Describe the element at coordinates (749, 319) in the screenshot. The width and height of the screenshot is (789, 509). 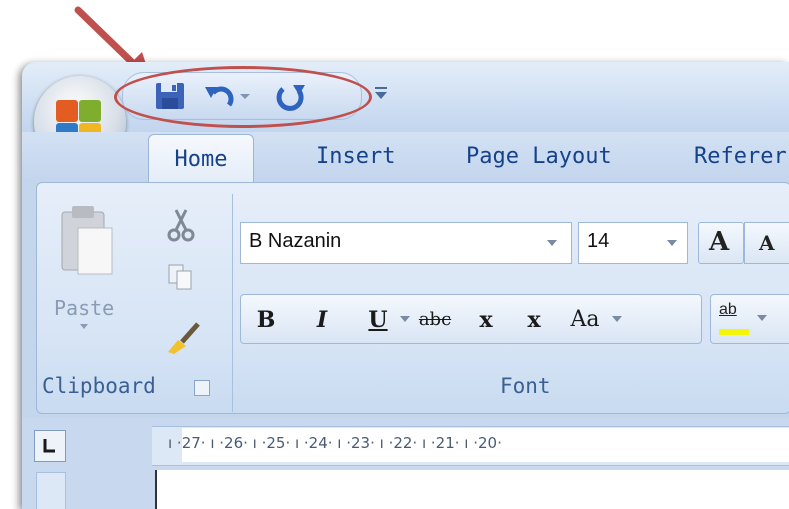
I see `highlight-button: ab` at that location.